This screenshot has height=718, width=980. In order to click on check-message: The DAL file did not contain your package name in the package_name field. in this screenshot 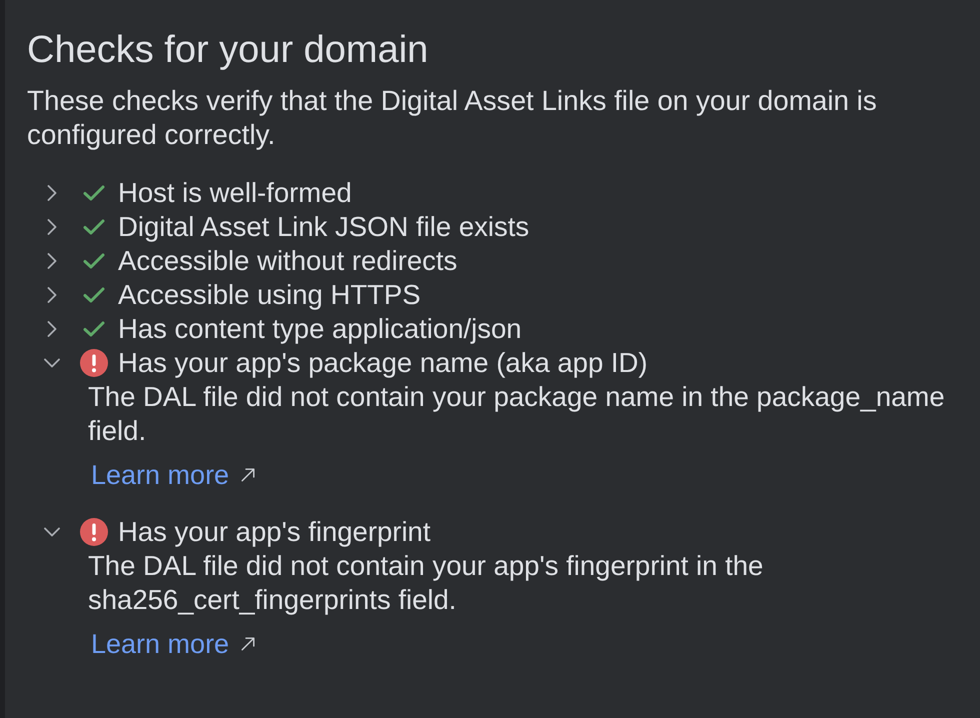, I will do `click(517, 414)`.